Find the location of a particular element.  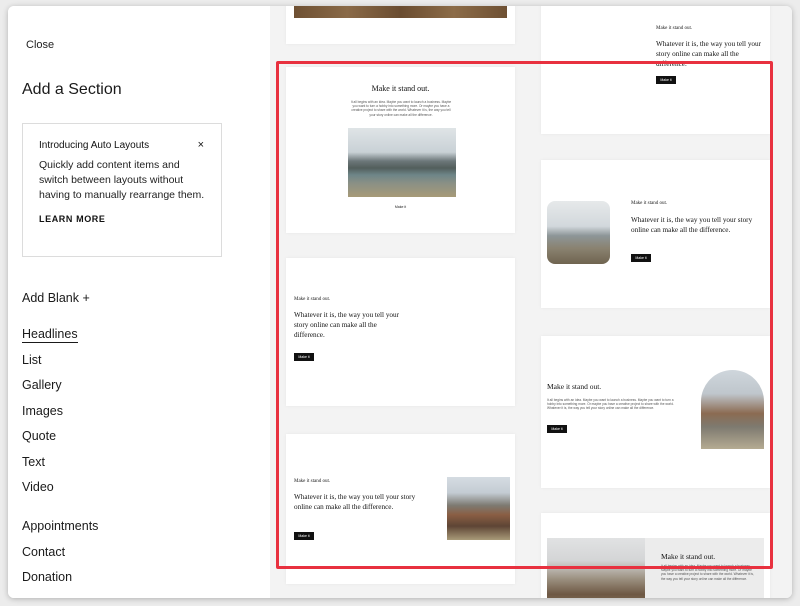

section-preview-card is located at coordinates (400, 25).